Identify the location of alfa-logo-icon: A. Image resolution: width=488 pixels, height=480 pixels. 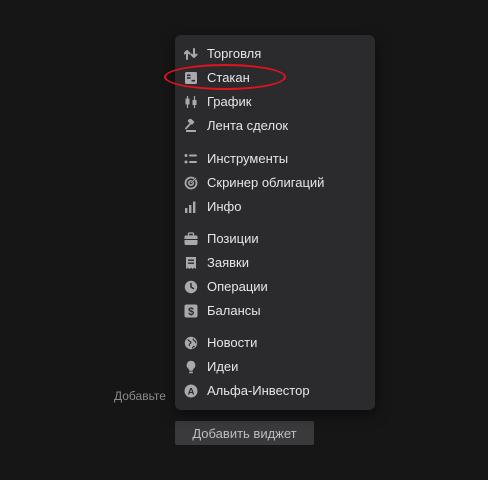
(191, 391).